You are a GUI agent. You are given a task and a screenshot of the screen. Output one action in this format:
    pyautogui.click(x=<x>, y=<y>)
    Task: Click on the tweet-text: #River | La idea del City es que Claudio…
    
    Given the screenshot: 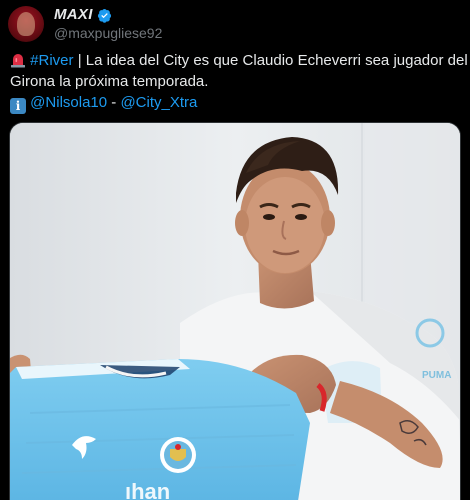 What is the action you would take?
    pyautogui.click(x=239, y=82)
    